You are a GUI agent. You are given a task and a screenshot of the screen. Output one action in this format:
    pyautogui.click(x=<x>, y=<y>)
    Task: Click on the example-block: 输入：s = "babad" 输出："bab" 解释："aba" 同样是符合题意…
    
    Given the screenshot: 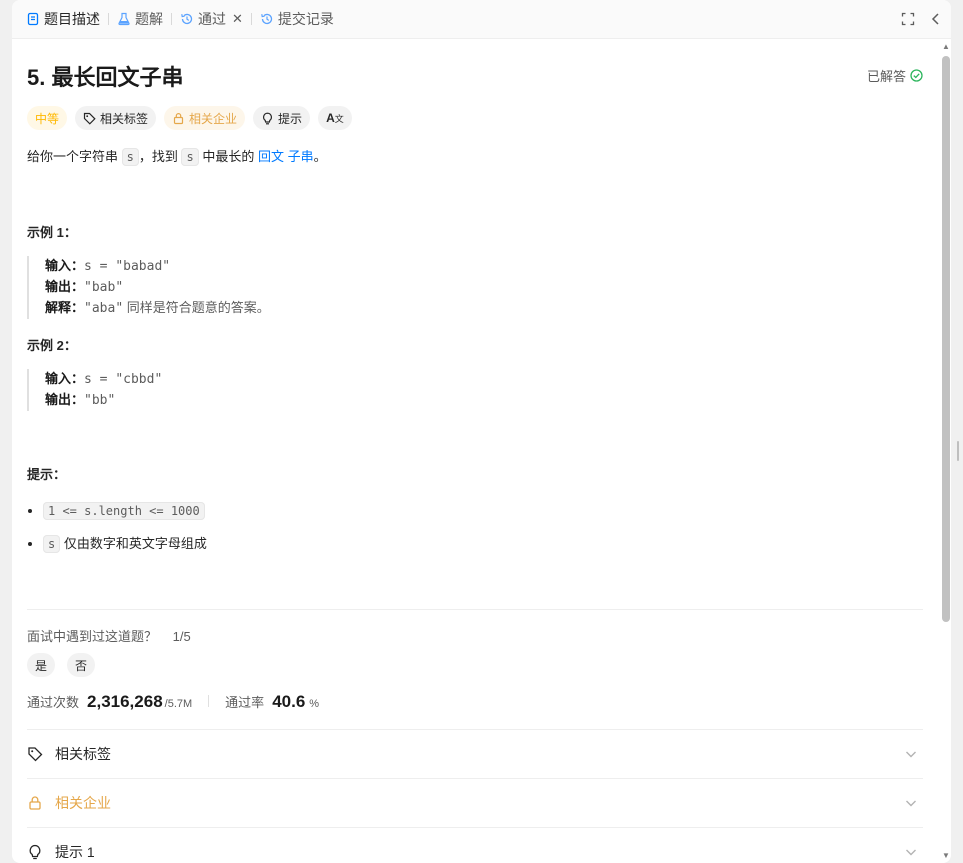 What is the action you would take?
    pyautogui.click(x=148, y=287)
    